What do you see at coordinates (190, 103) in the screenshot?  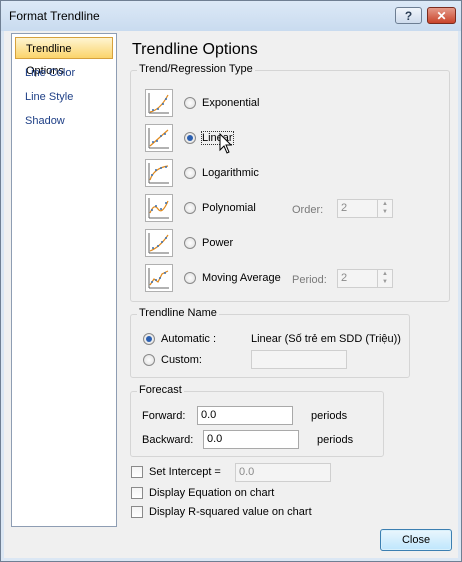 I see `exponential-radio` at bounding box center [190, 103].